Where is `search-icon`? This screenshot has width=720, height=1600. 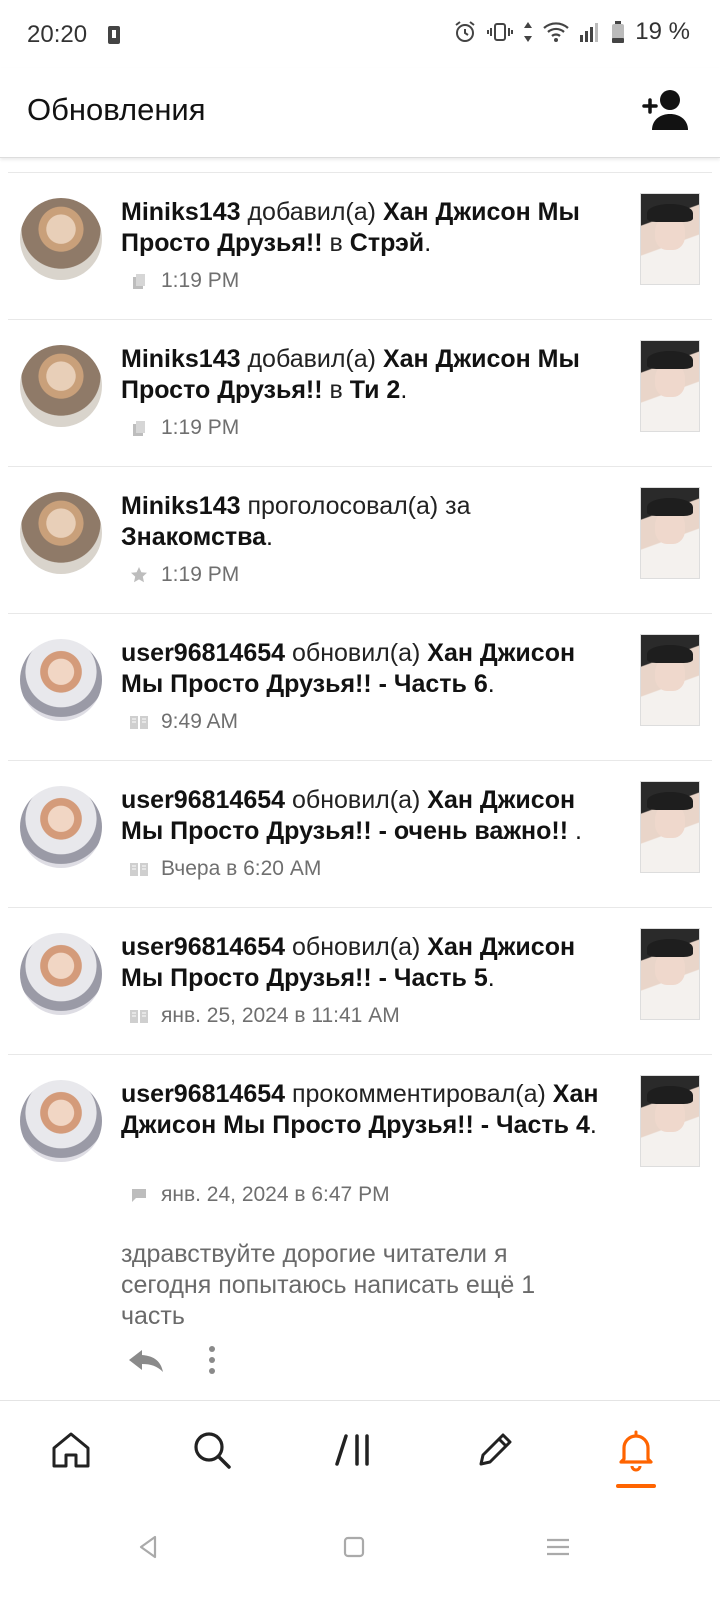
search-icon is located at coordinates (212, 1450).